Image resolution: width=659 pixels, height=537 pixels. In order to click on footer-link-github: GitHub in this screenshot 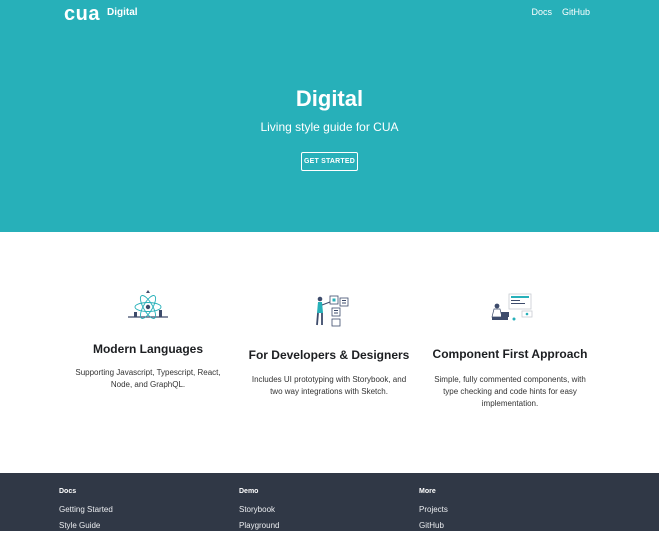, I will do `click(433, 525)`.